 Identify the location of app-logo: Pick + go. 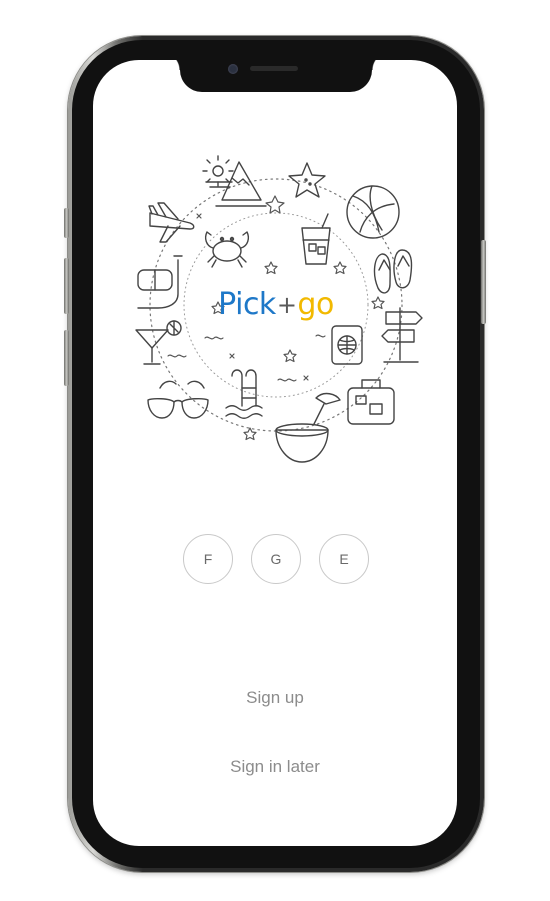
(276, 305).